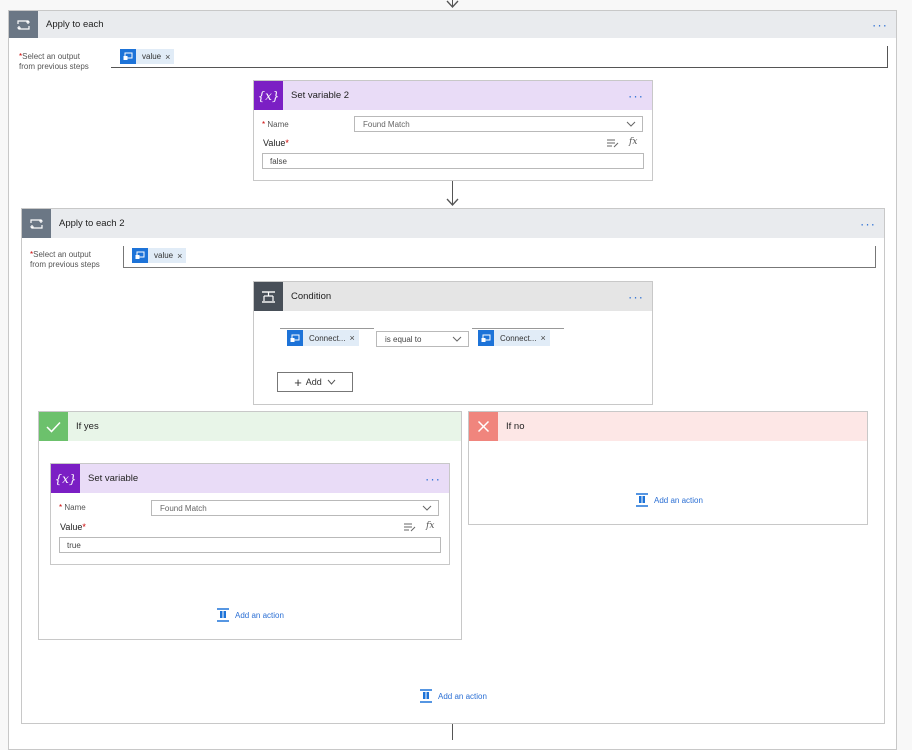 The width and height of the screenshot is (912, 750). I want to click on if-no-branch: If no Add an action, so click(668, 468).